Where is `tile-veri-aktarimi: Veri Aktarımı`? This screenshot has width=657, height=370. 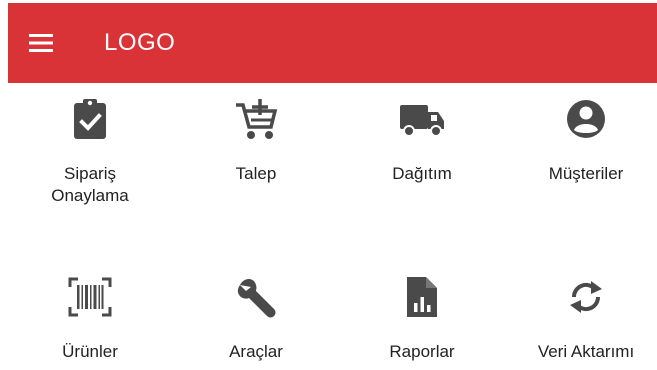 tile-veri-aktarimi: Veri Aktarımı is located at coordinates (581, 318).